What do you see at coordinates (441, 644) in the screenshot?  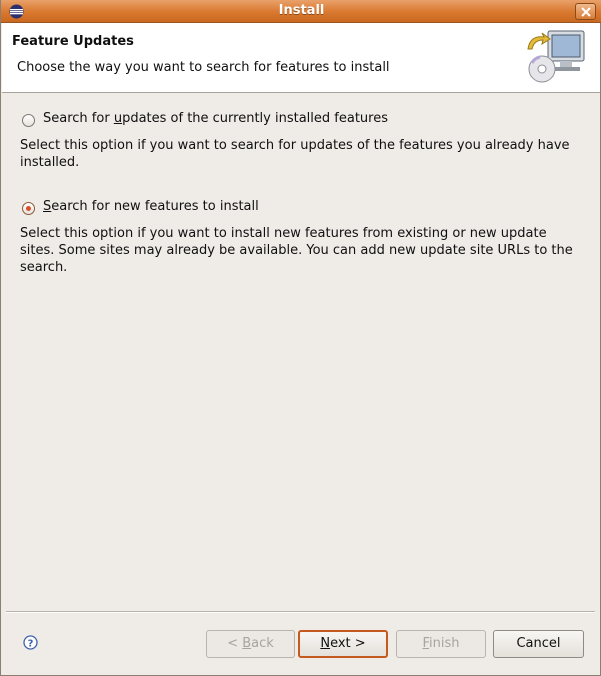 I see `finish-button: Finish` at bounding box center [441, 644].